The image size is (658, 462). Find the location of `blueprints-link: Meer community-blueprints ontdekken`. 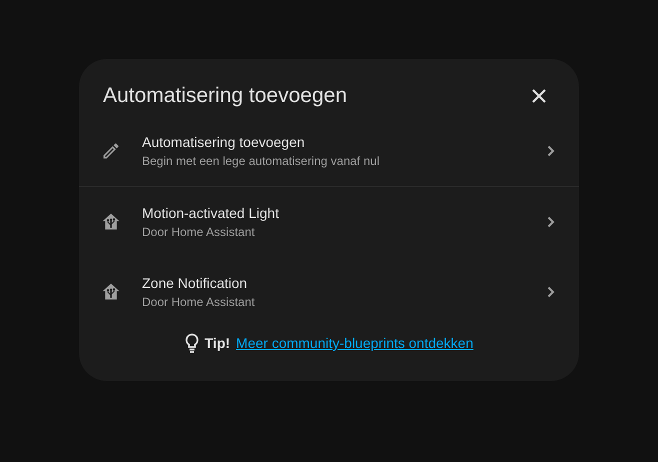

blueprints-link: Meer community-blueprints ontdekken is located at coordinates (355, 343).